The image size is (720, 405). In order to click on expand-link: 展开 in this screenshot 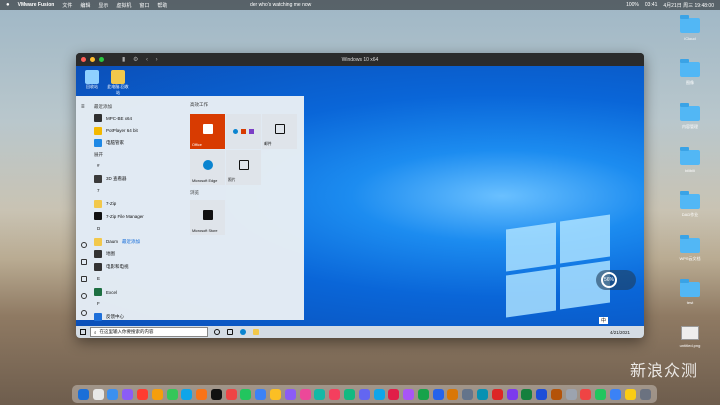, I will do `click(141, 155)`.